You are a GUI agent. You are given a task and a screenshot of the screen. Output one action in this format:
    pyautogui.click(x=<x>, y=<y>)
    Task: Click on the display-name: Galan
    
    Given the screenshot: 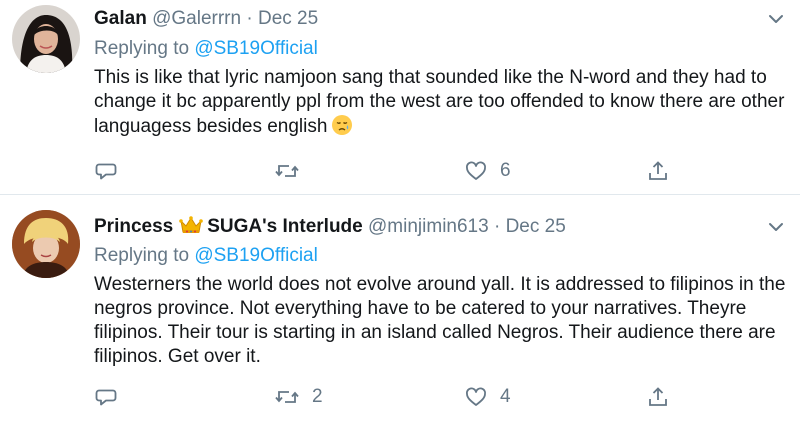 What is the action you would take?
    pyautogui.click(x=120, y=18)
    